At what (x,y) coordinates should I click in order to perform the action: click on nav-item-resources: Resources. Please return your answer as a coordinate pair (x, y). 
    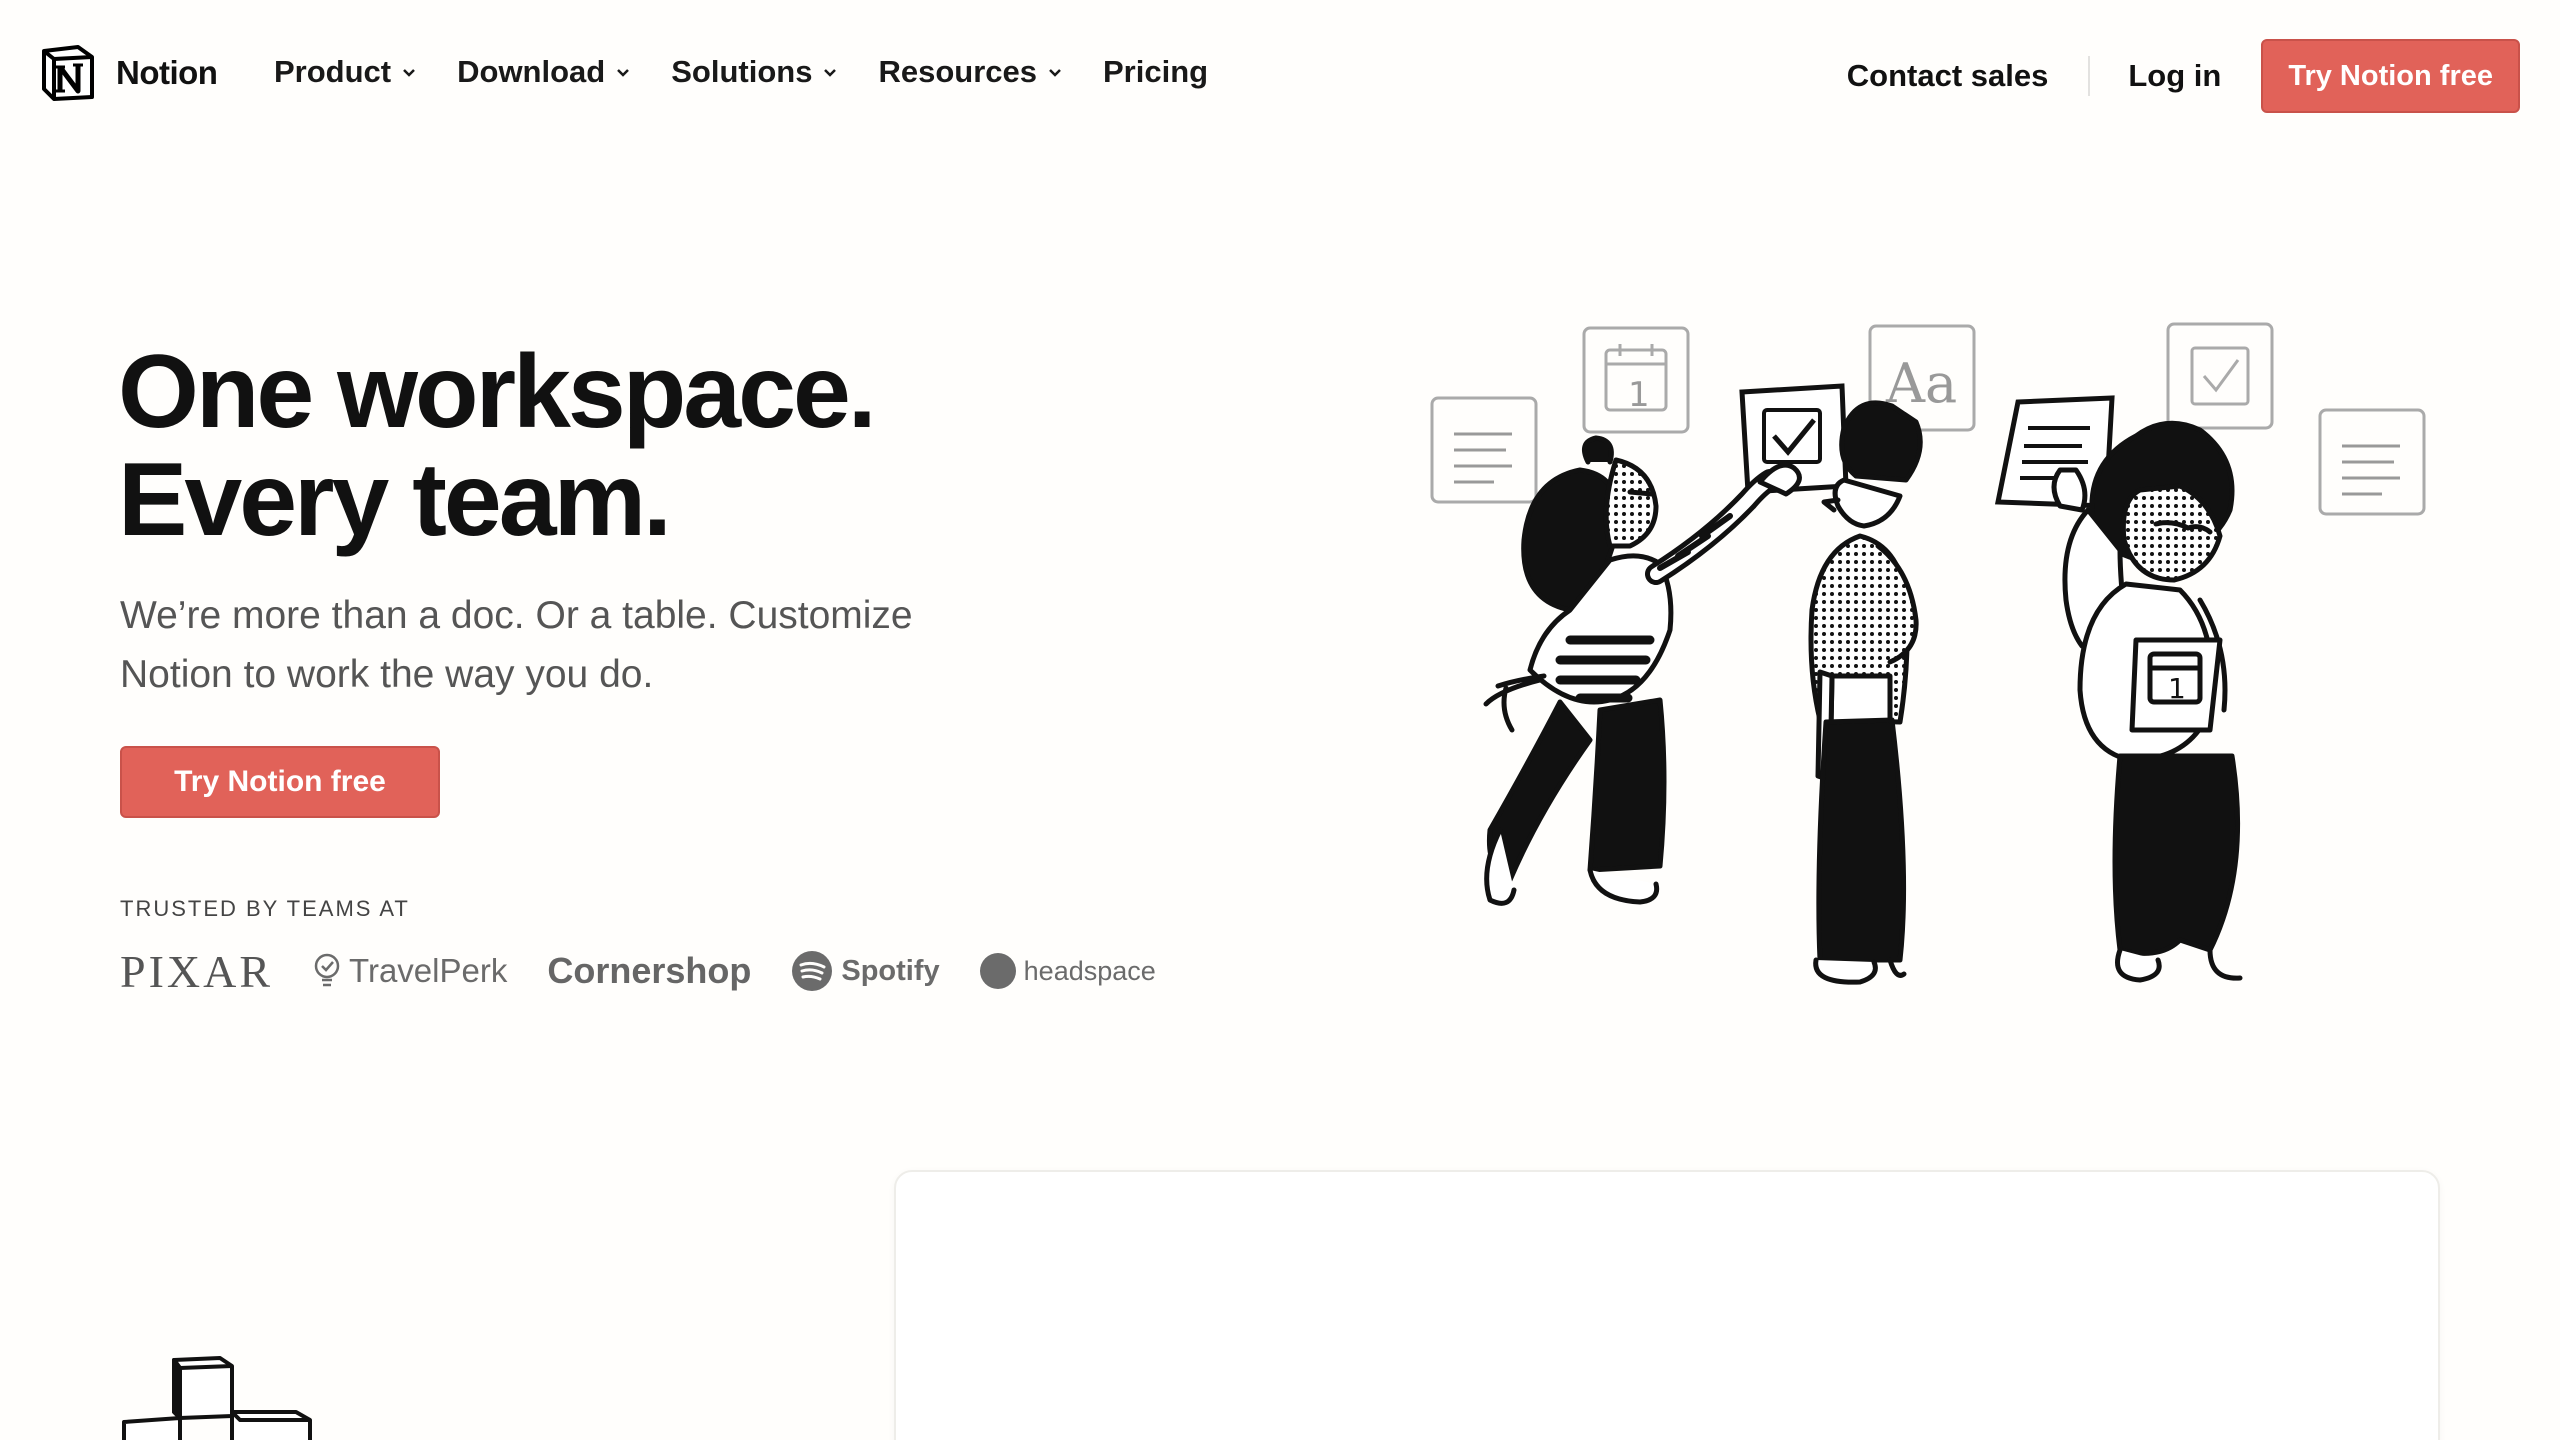
    Looking at the image, I should click on (970, 72).